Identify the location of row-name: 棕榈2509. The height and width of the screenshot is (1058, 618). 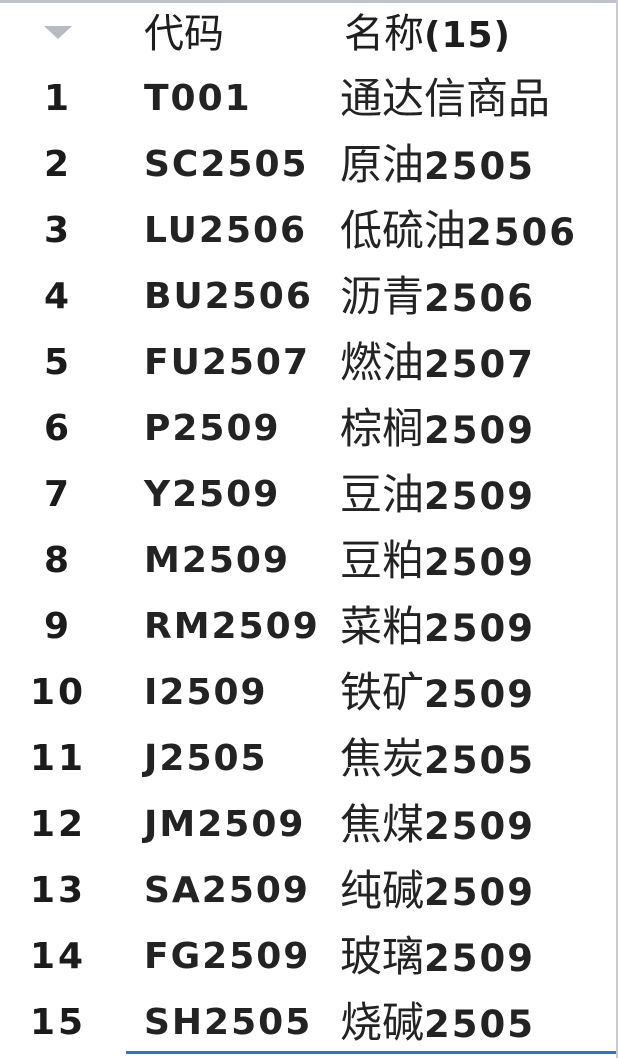
(437, 429).